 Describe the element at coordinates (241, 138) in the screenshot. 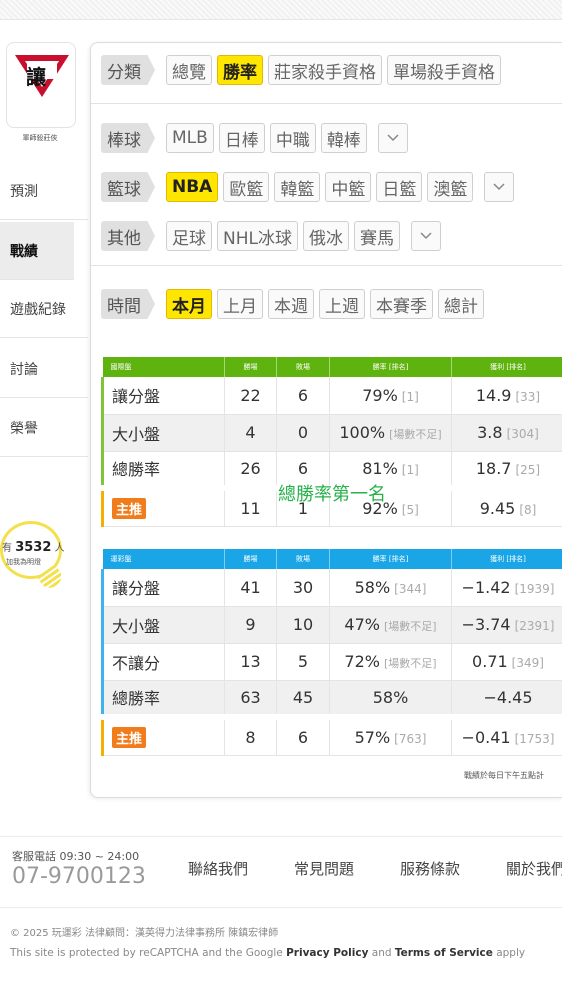

I see `chip-npb: 日棒` at that location.